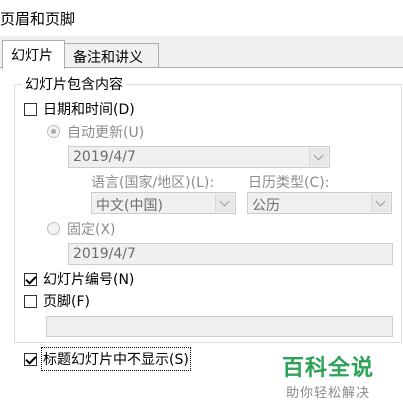  What do you see at coordinates (30, 359) in the screenshot?
I see `hide-on-title-checkbox` at bounding box center [30, 359].